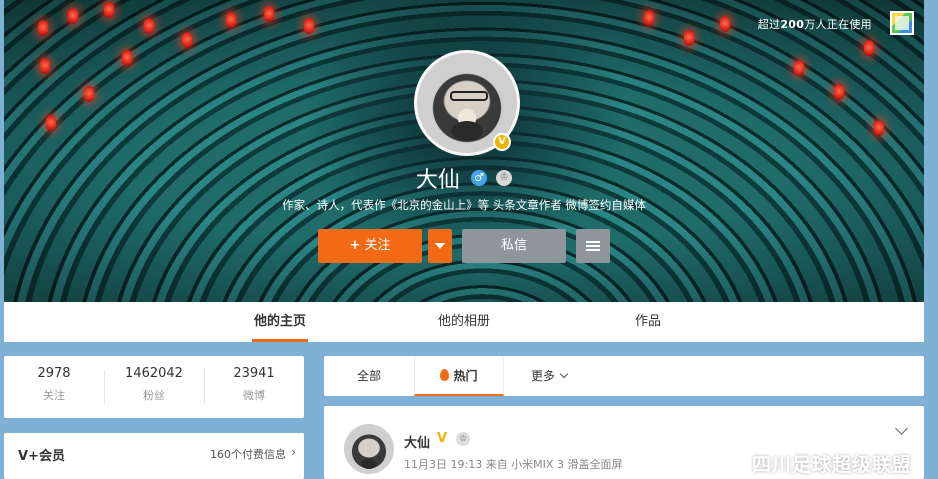 This screenshot has height=479, width=938. What do you see at coordinates (154, 384) in the screenshot?
I see `stat-followers: 1462042 粉丝` at bounding box center [154, 384].